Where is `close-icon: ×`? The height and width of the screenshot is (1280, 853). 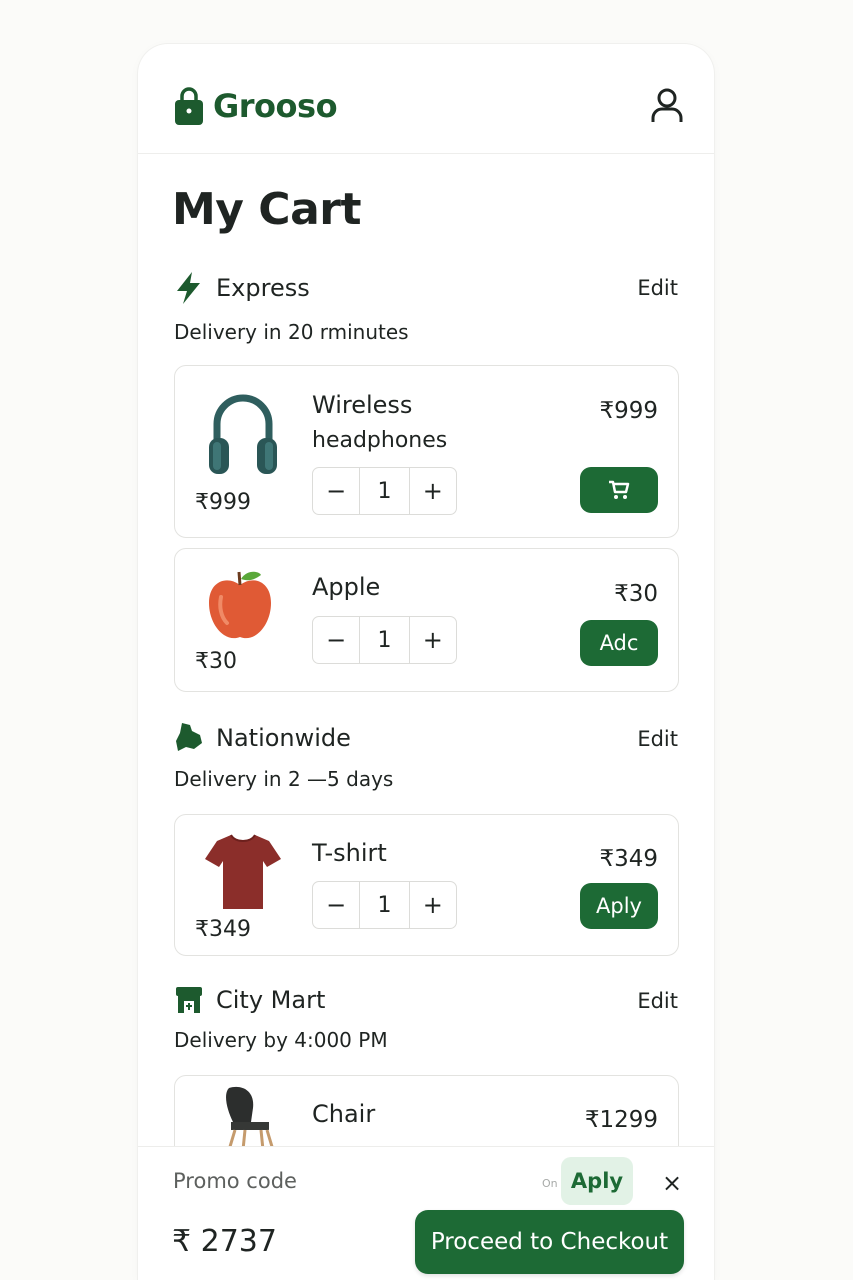 close-icon: × is located at coordinates (672, 1183).